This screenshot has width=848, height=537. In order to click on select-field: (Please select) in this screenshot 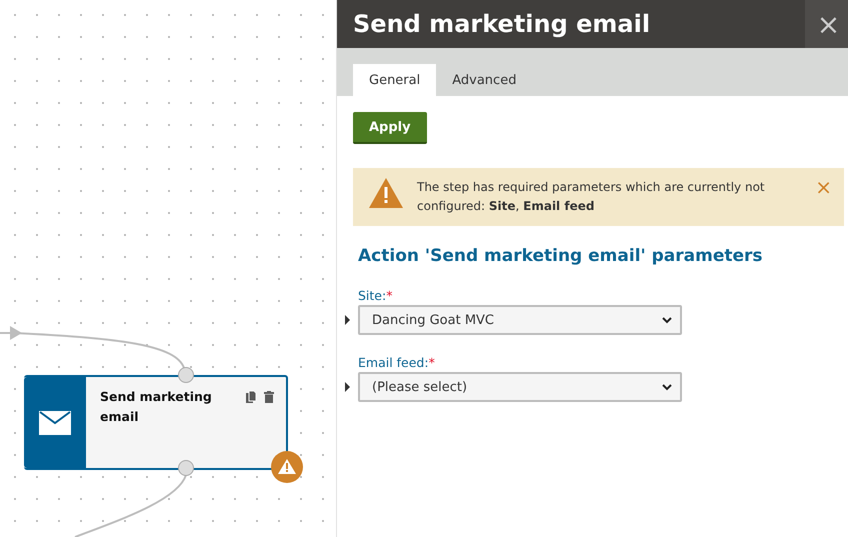, I will do `click(520, 387)`.